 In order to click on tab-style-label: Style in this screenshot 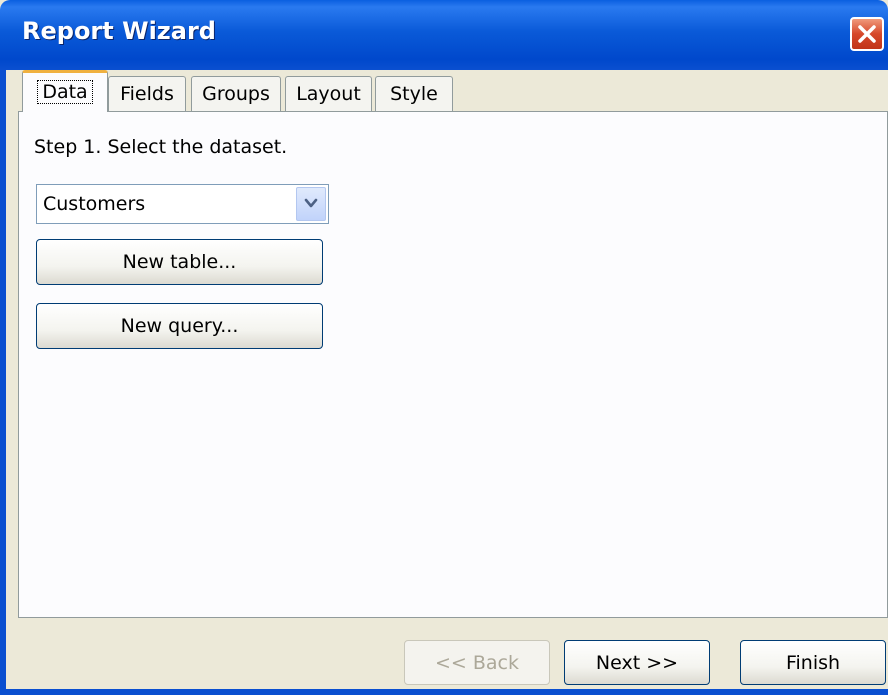, I will do `click(414, 94)`.